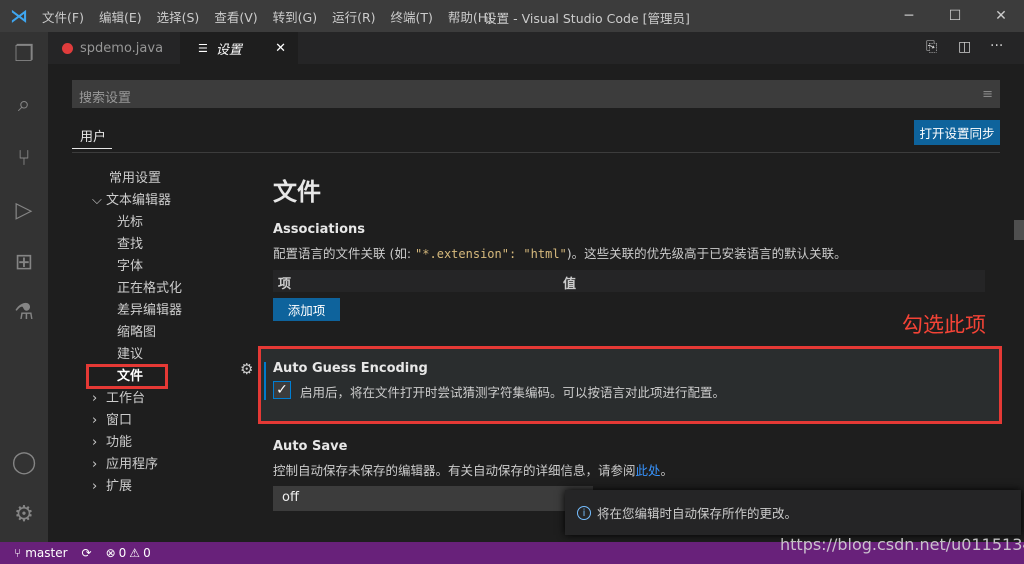 The width and height of the screenshot is (1024, 564). I want to click on divider, so click(536, 152).